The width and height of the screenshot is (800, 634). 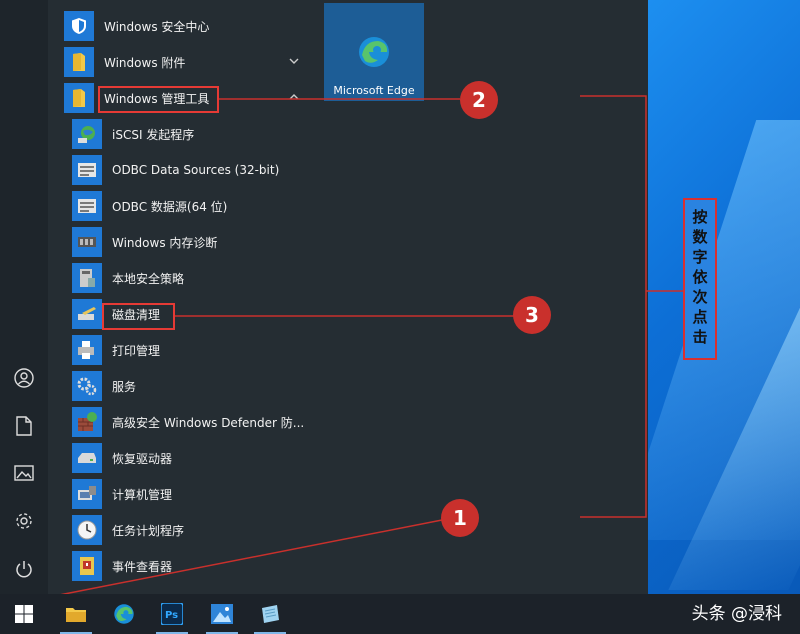 I want to click on photos-icon, so click(x=222, y=614).